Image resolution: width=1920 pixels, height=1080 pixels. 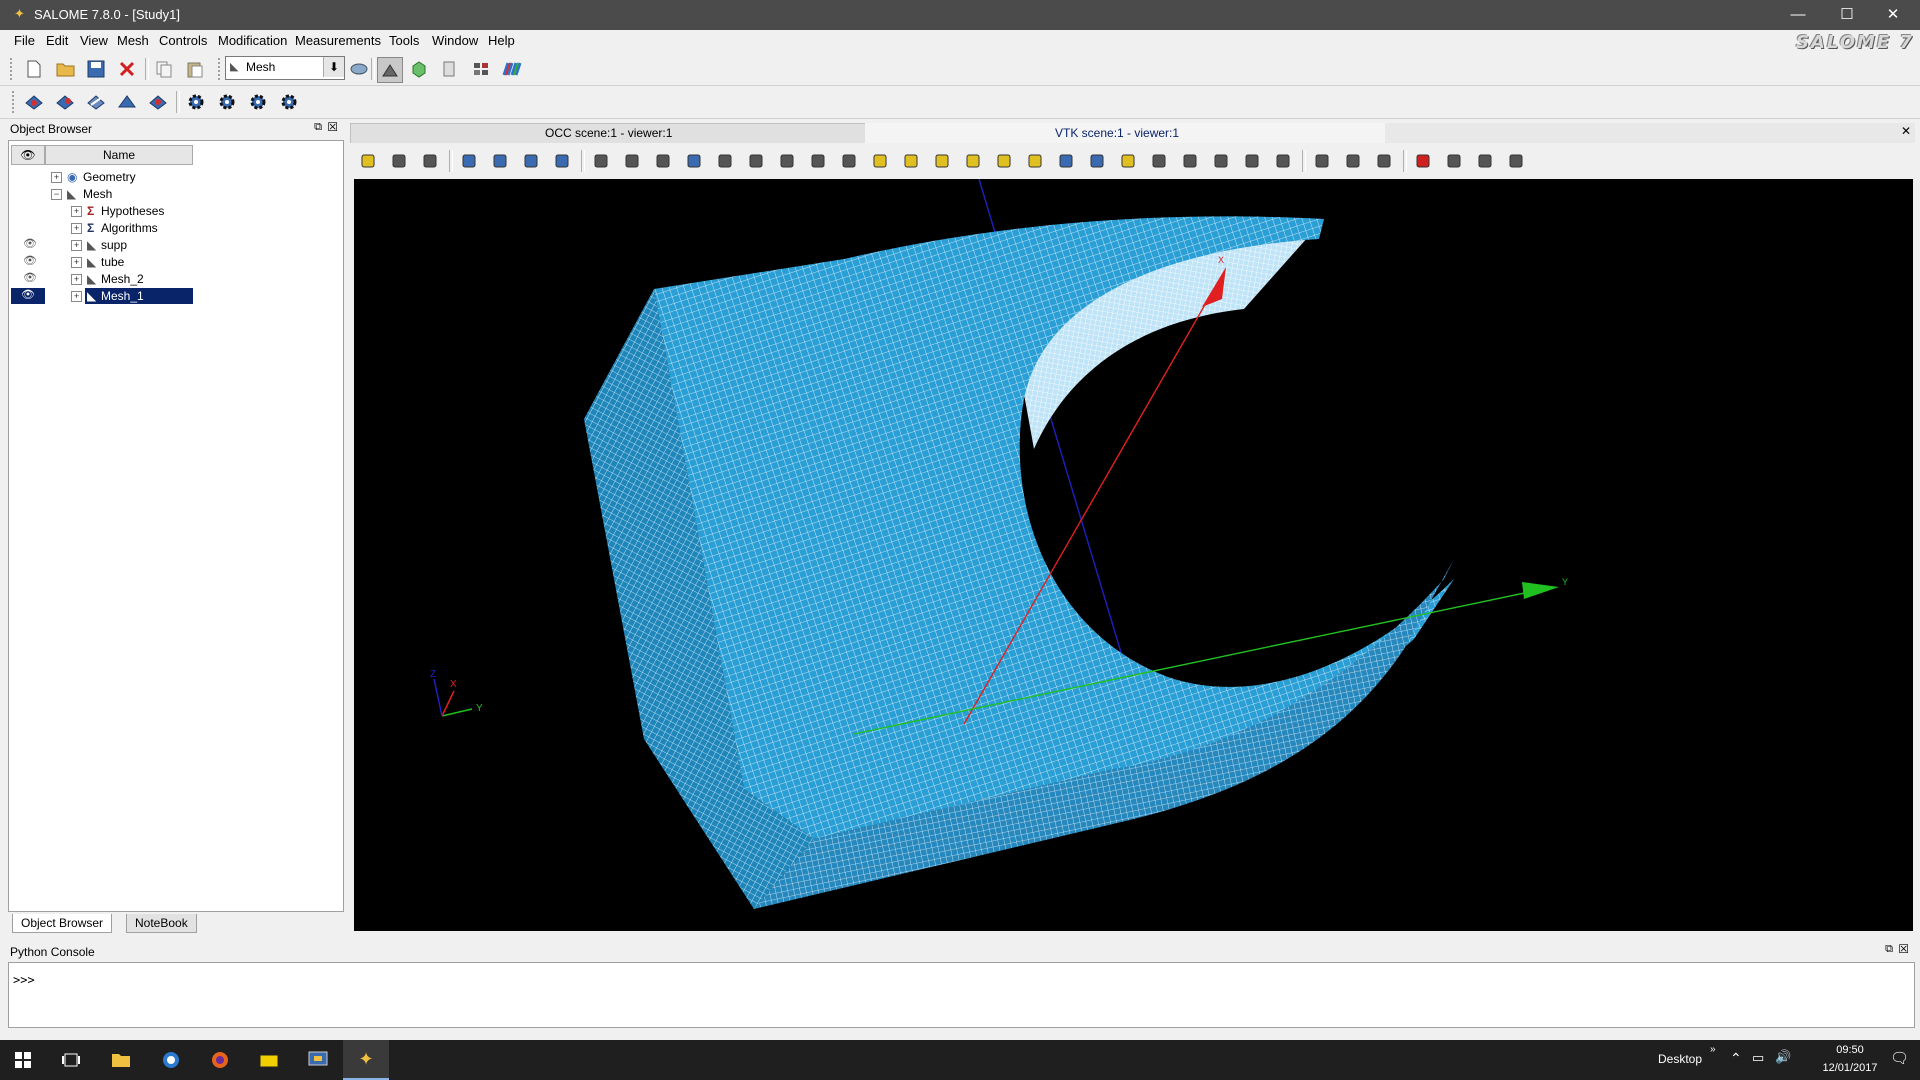 I want to click on preview-gear-icon, so click(x=227, y=102).